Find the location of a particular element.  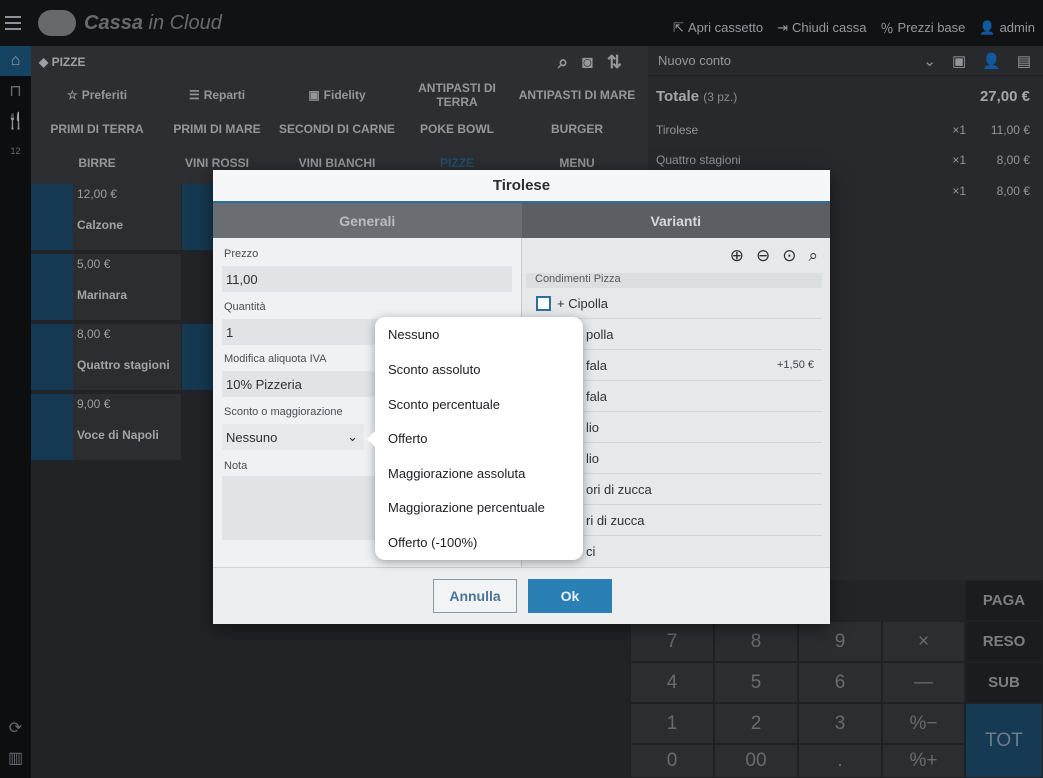

price-label: Prezzo is located at coordinates (241, 254).